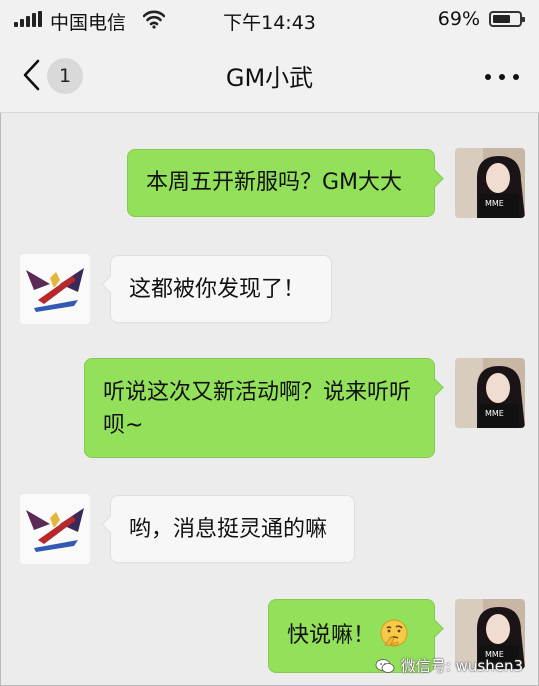 The height and width of the screenshot is (686, 539). What do you see at coordinates (458, 19) in the screenshot?
I see `battery-percentage: 69%` at bounding box center [458, 19].